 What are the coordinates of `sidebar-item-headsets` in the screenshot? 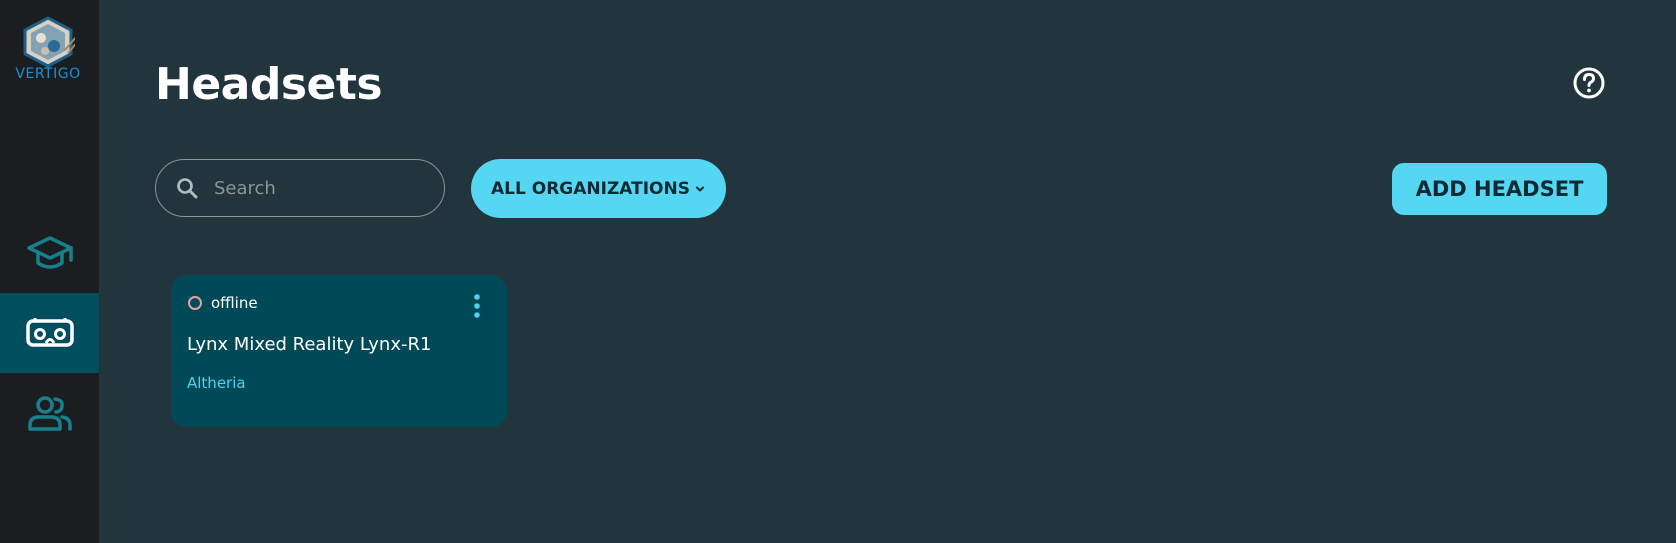 It's located at (49, 333).